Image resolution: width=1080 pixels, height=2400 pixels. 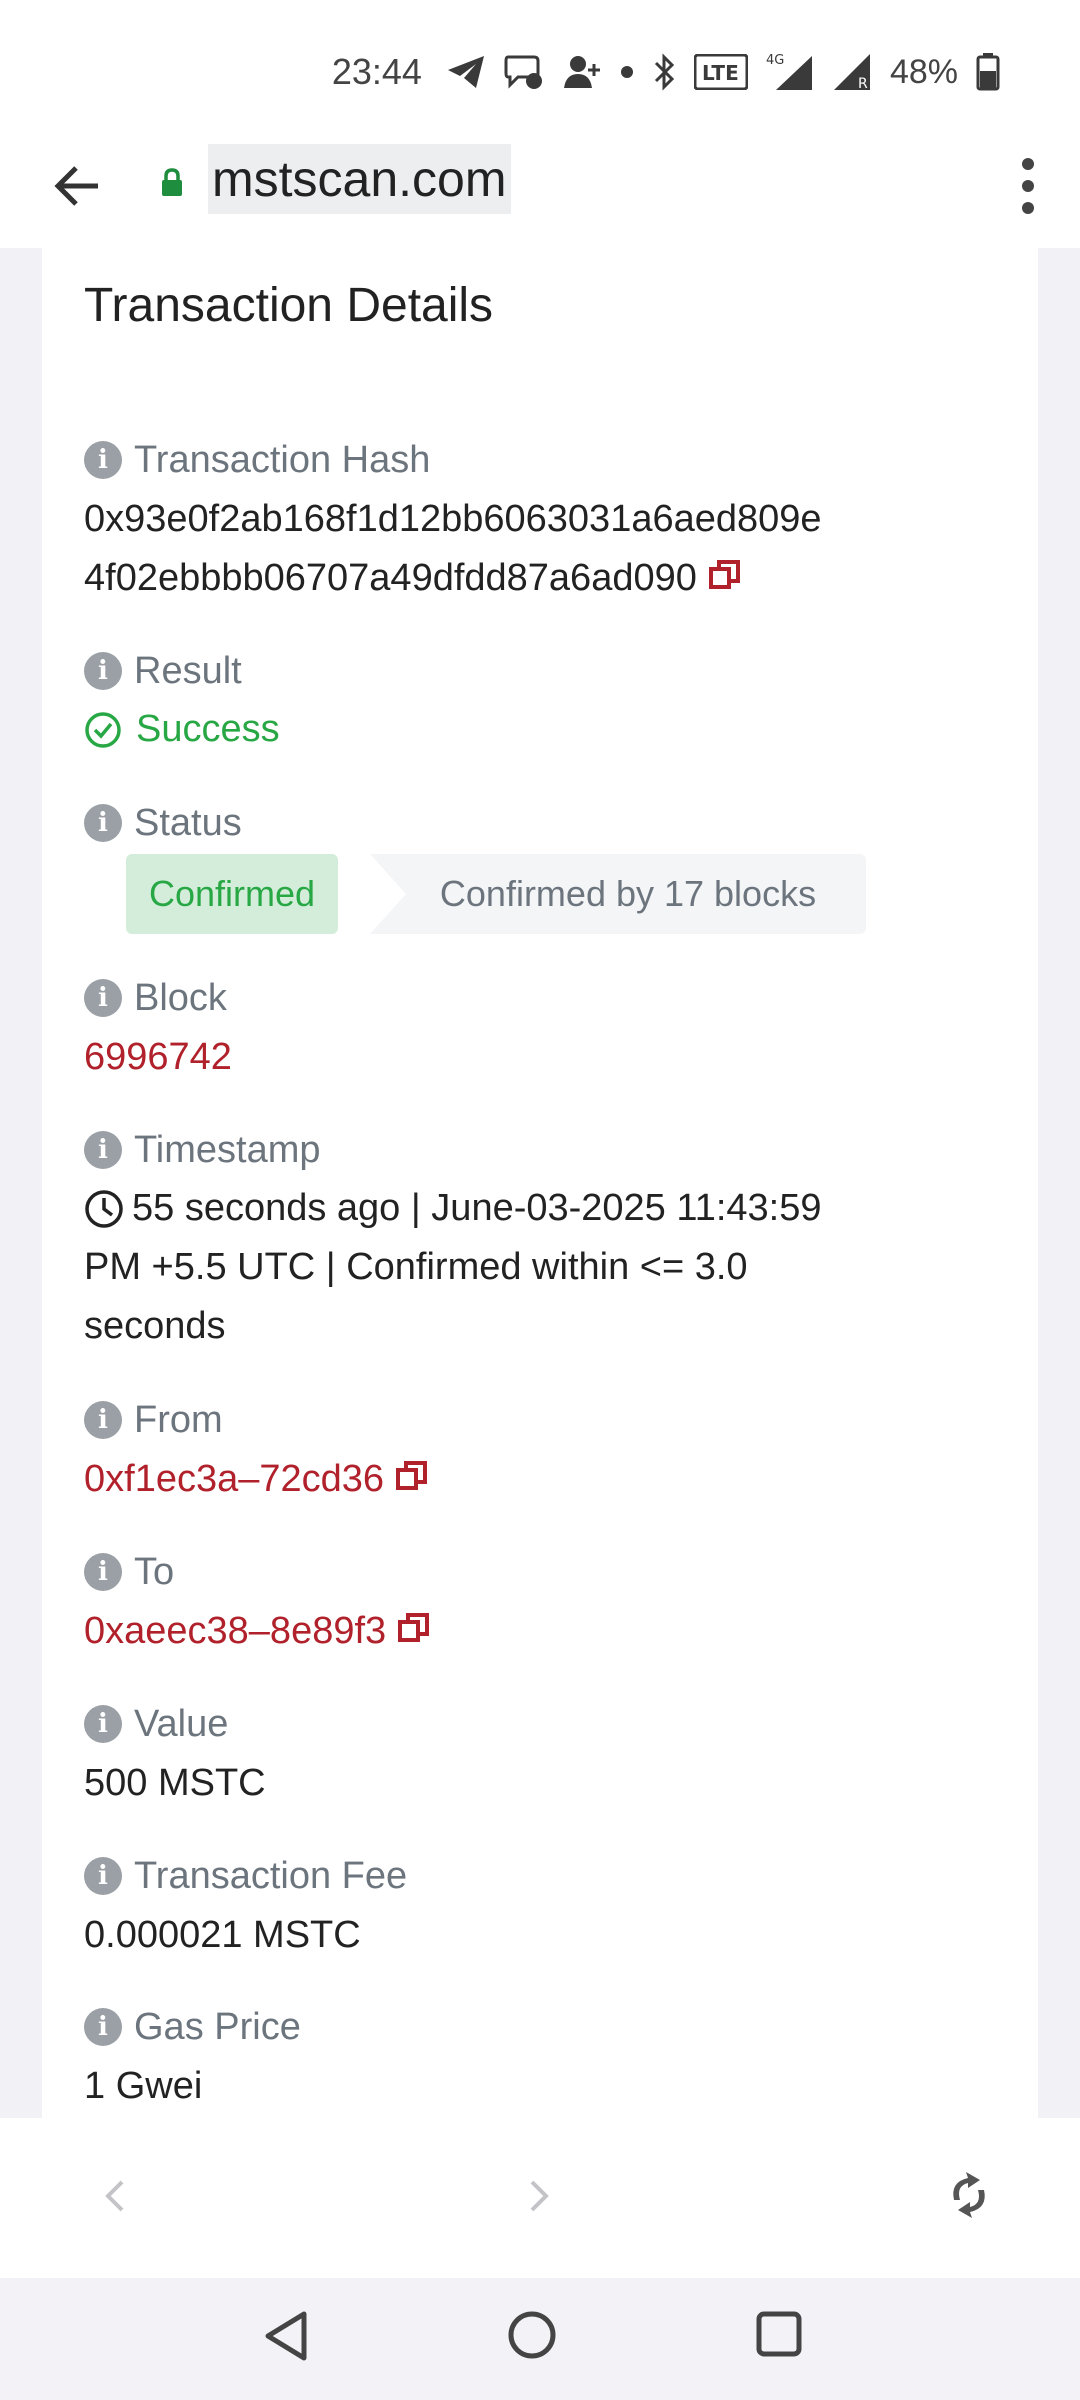 I want to click on chevron-right-icon, so click(x=540, y=2198).